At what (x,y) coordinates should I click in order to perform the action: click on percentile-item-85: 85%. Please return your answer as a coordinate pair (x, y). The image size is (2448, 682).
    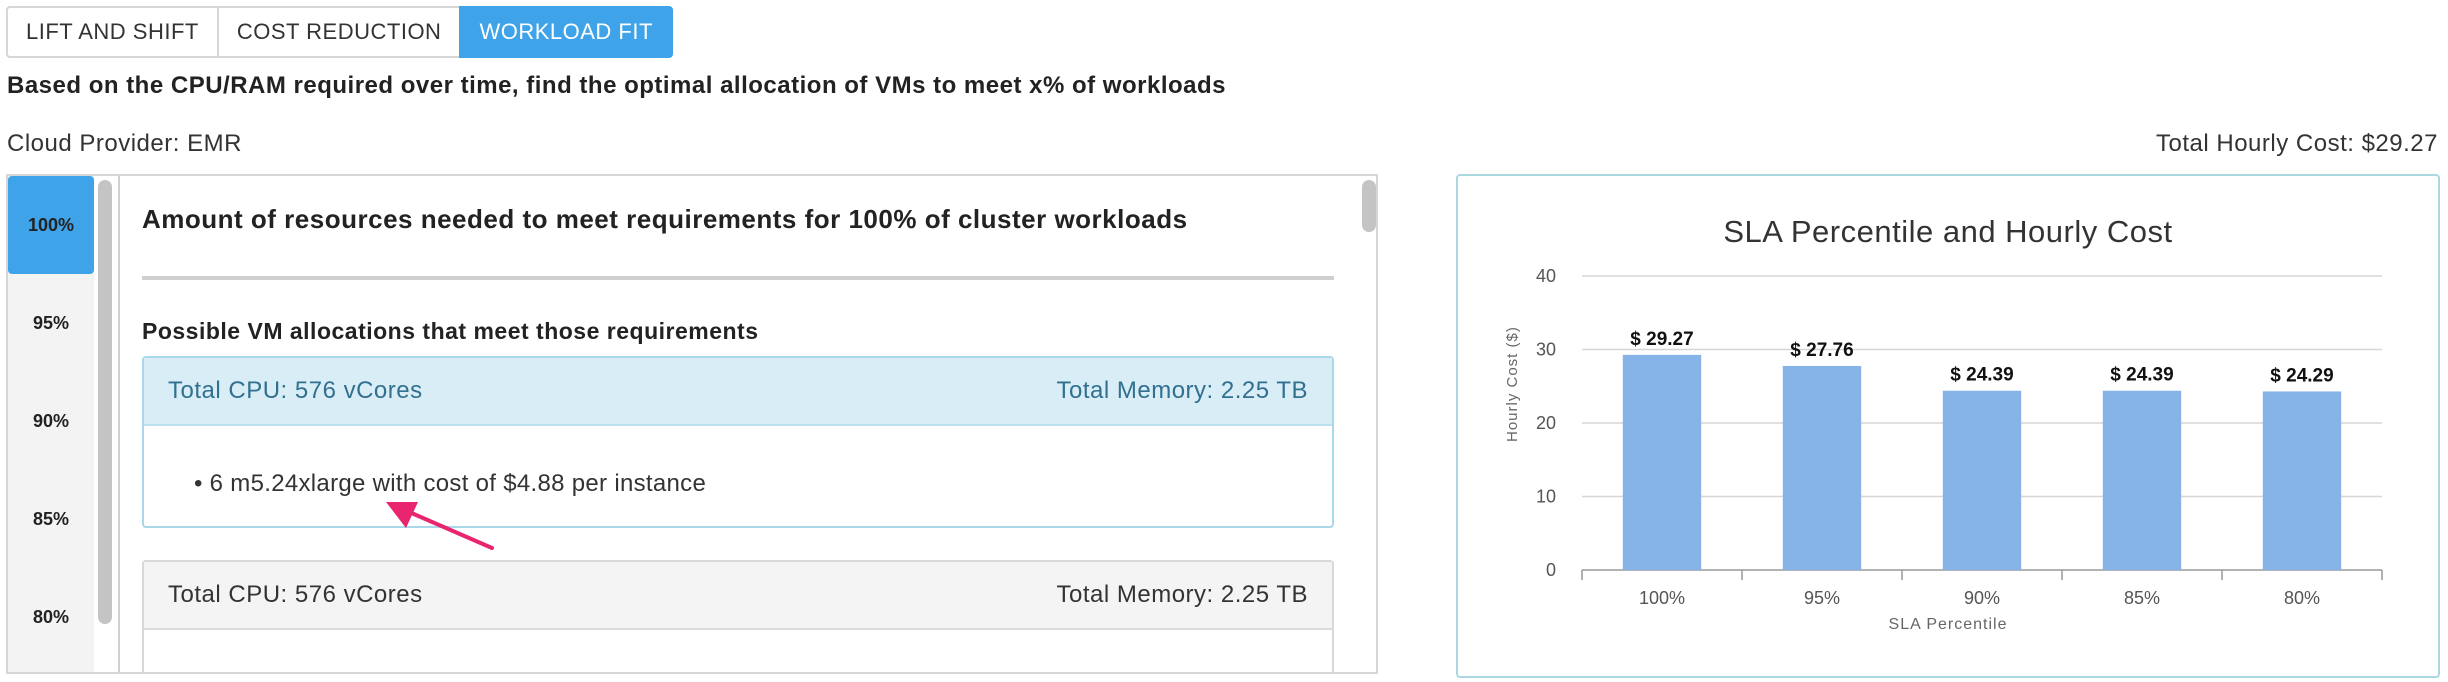
    Looking at the image, I should click on (51, 519).